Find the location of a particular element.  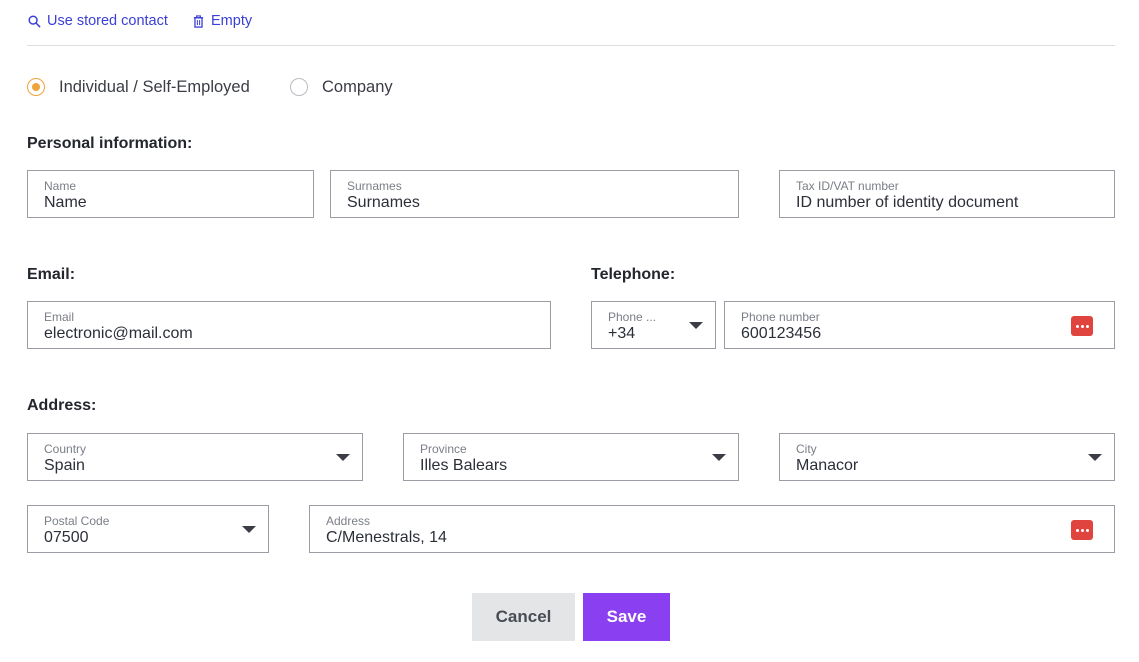

province-select: Province Illes Balears is located at coordinates (571, 457).